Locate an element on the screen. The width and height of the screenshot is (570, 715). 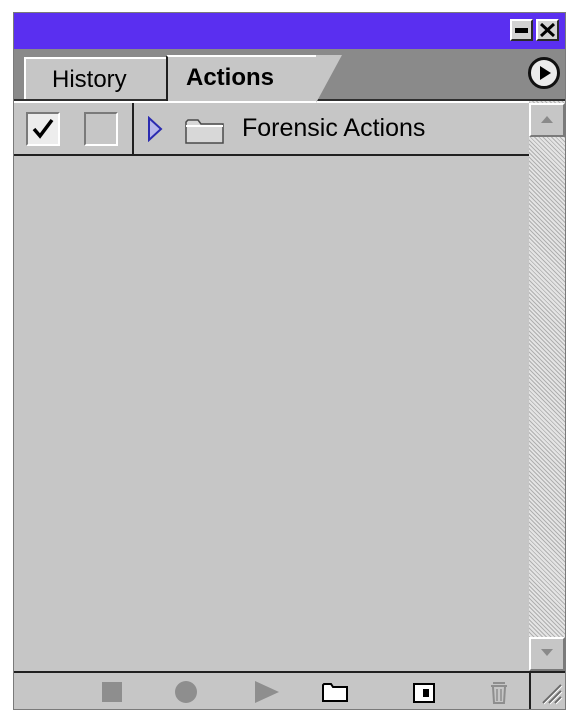
stop-icon is located at coordinates (112, 692).